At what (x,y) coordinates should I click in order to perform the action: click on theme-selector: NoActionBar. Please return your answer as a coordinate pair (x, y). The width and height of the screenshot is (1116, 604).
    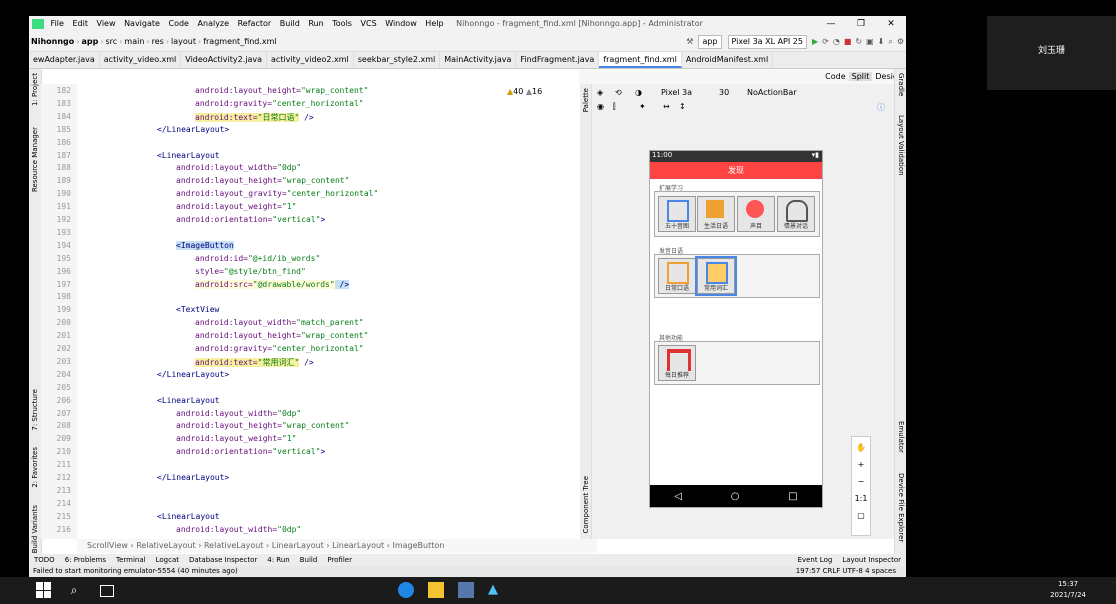
    Looking at the image, I should click on (772, 92).